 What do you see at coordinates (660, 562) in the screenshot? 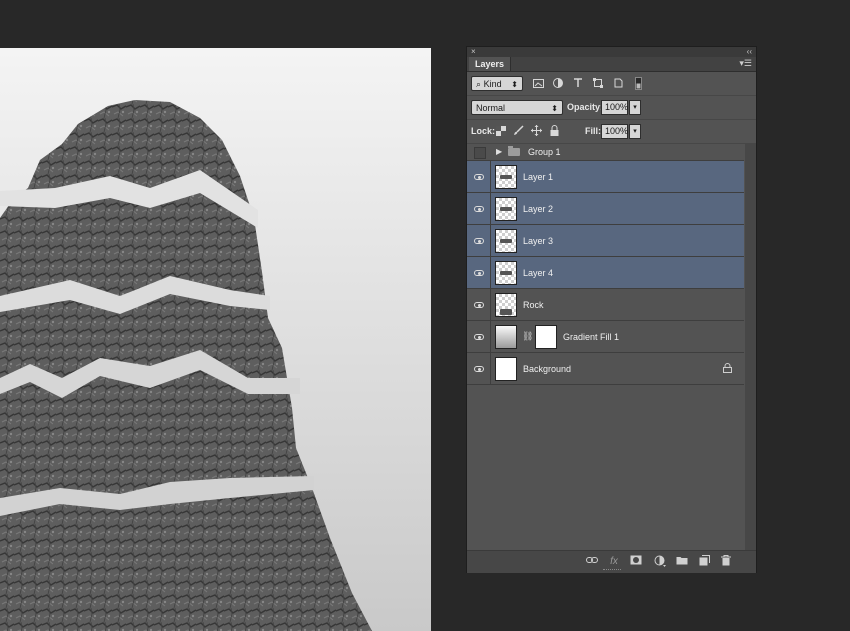
I see `new-adjustment-layer-icon` at bounding box center [660, 562].